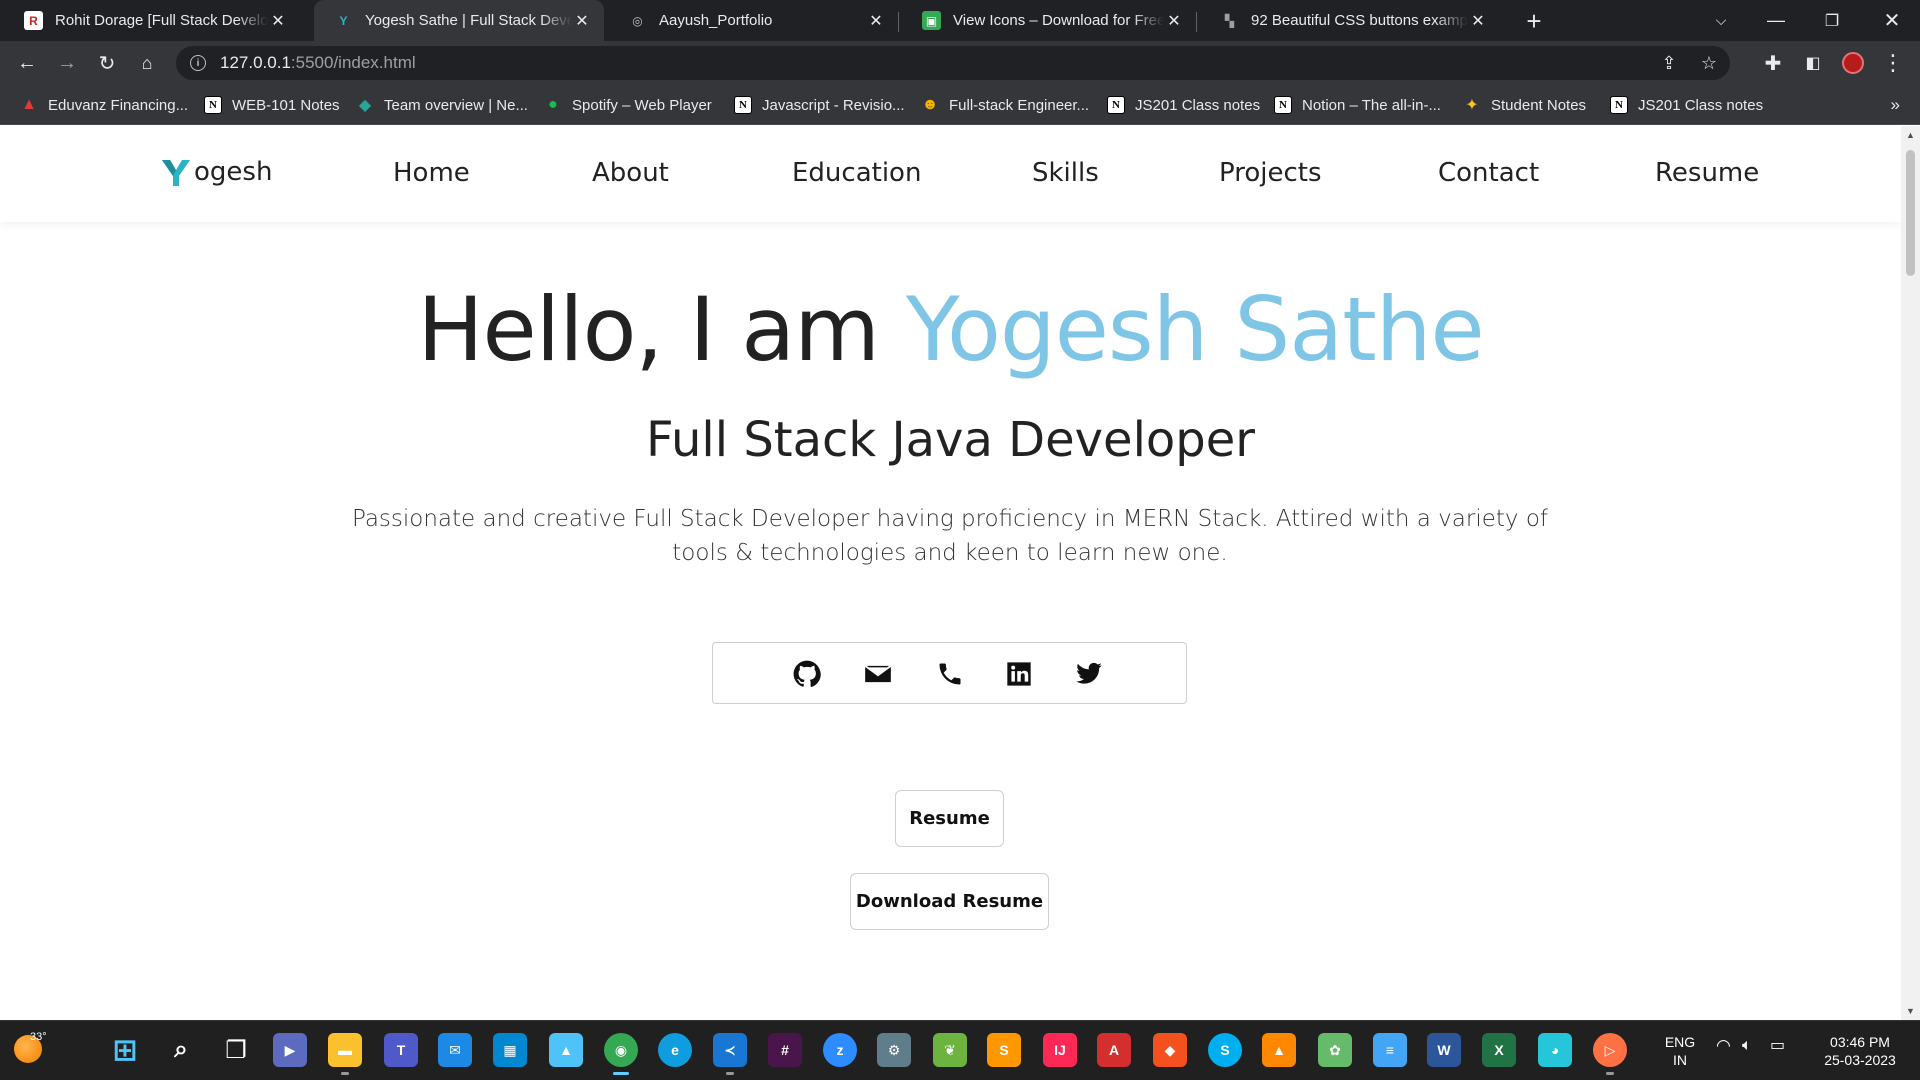 Image resolution: width=1920 pixels, height=1080 pixels. Describe the element at coordinates (1709, 63) in the screenshot. I see `bookmark-star-icon: ☆` at that location.